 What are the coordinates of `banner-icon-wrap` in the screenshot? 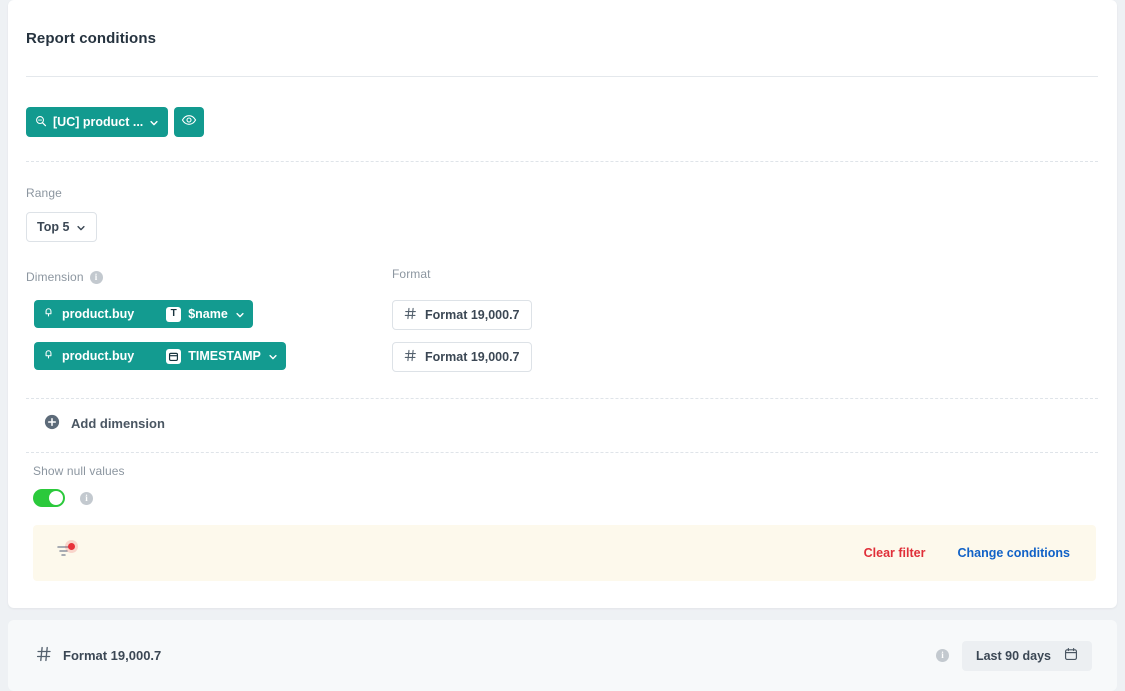 It's located at (65, 553).